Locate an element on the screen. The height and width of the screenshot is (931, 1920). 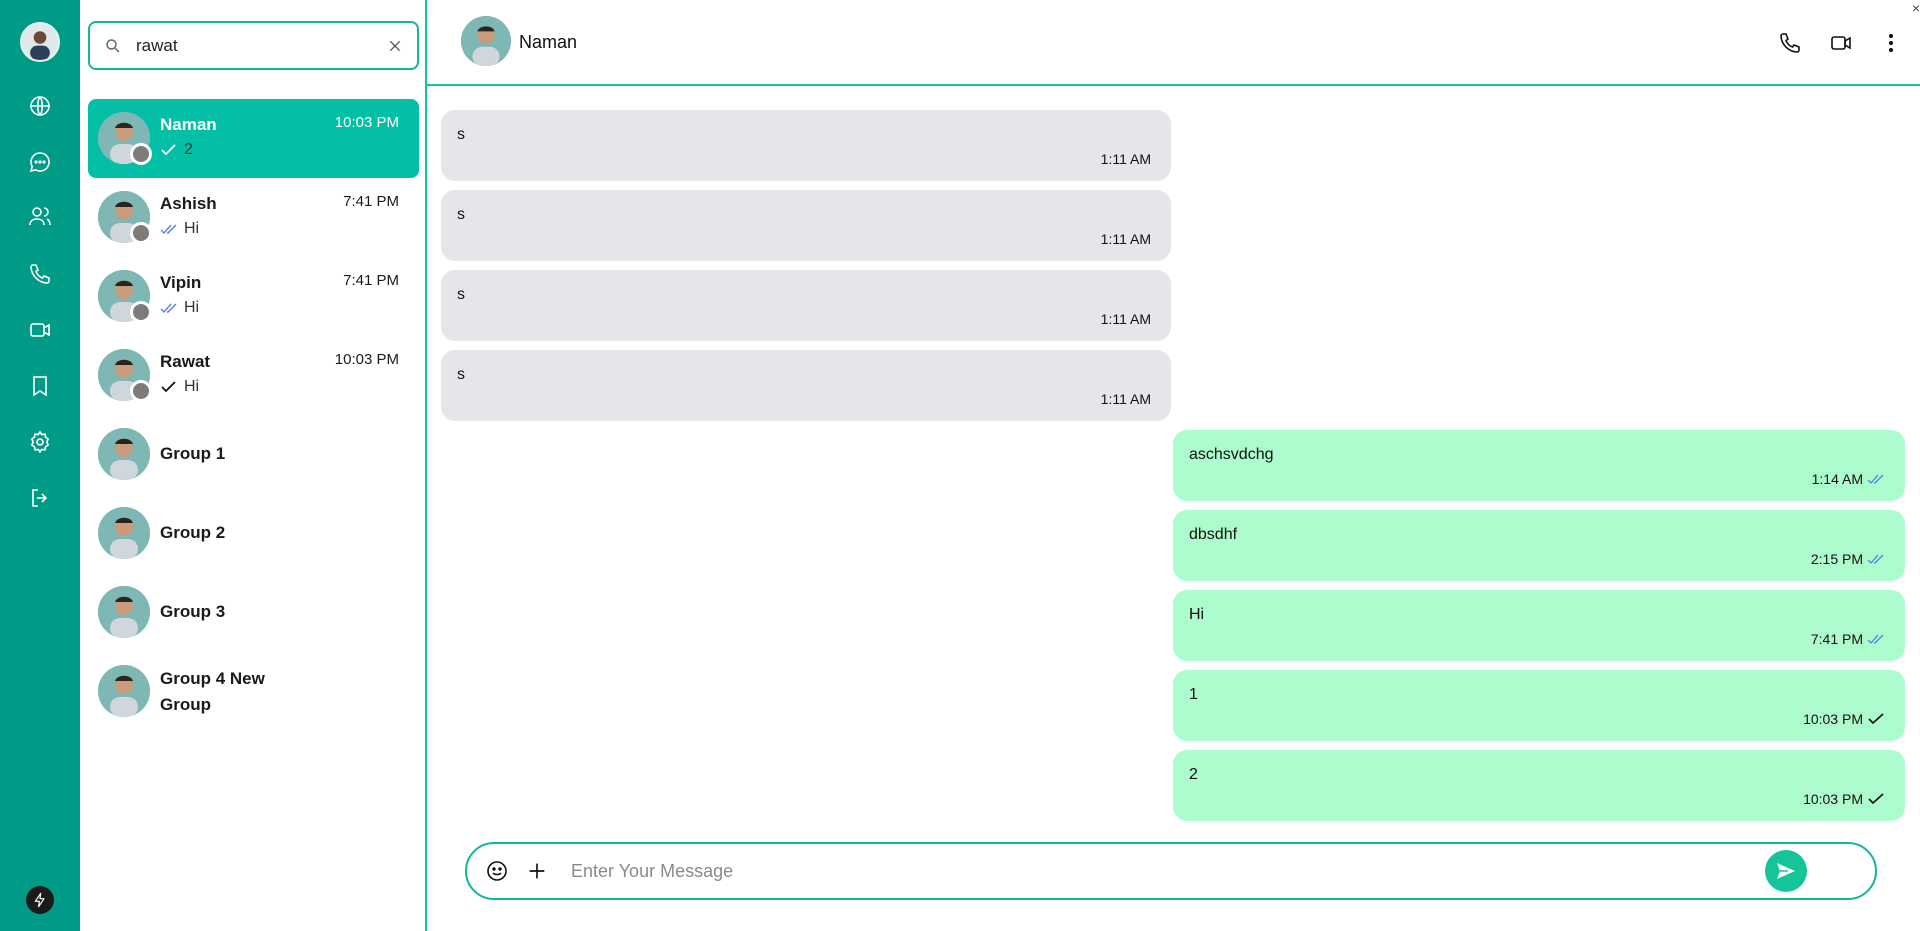
message-bubble: Hi 7:41 PM is located at coordinates (1539, 625).